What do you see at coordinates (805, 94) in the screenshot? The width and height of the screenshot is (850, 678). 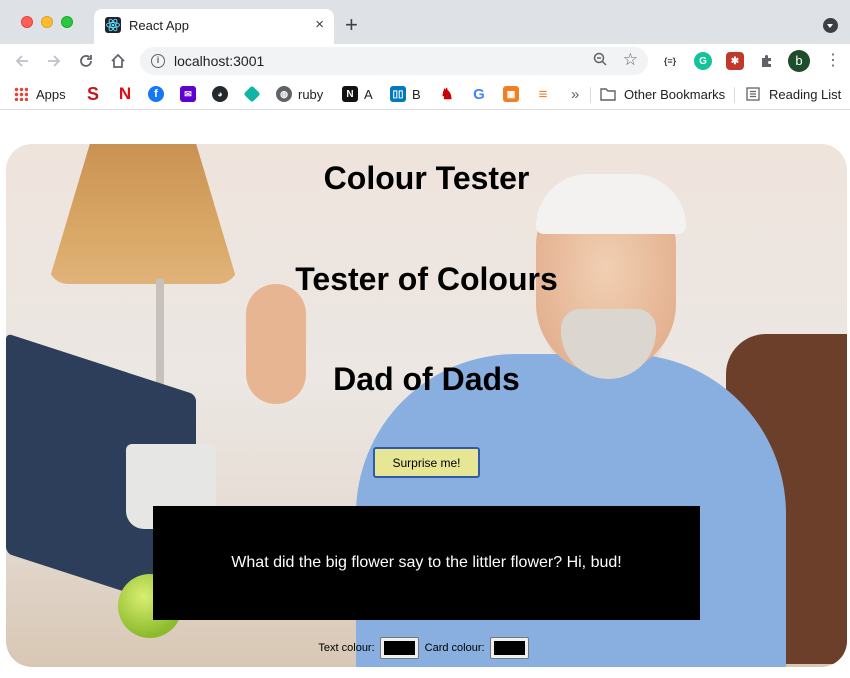 I see `bookmark-label: Reading List` at bounding box center [805, 94].